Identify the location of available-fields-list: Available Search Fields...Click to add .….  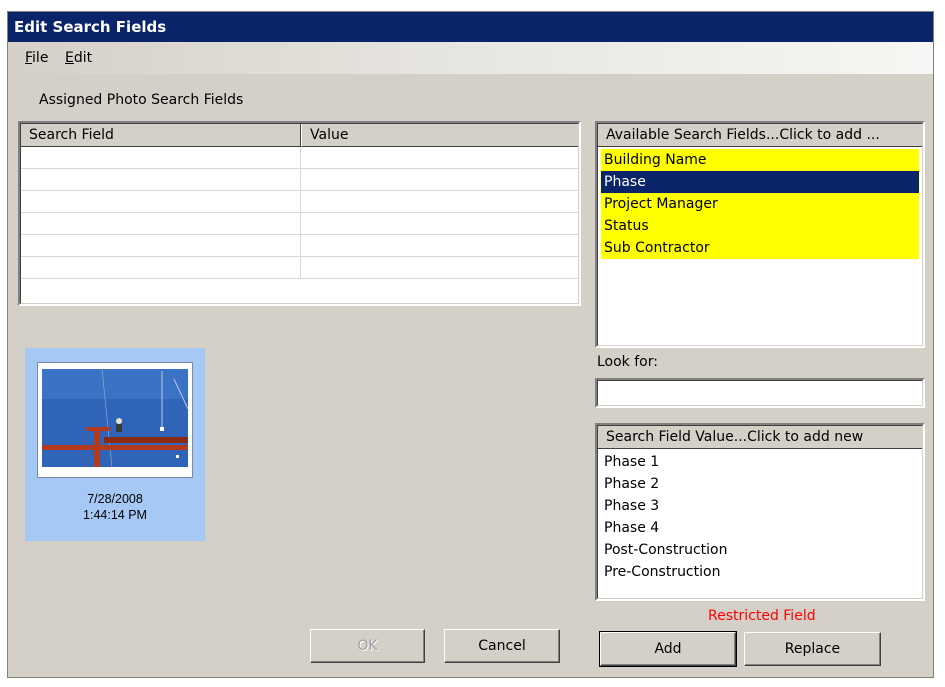
(760, 234).